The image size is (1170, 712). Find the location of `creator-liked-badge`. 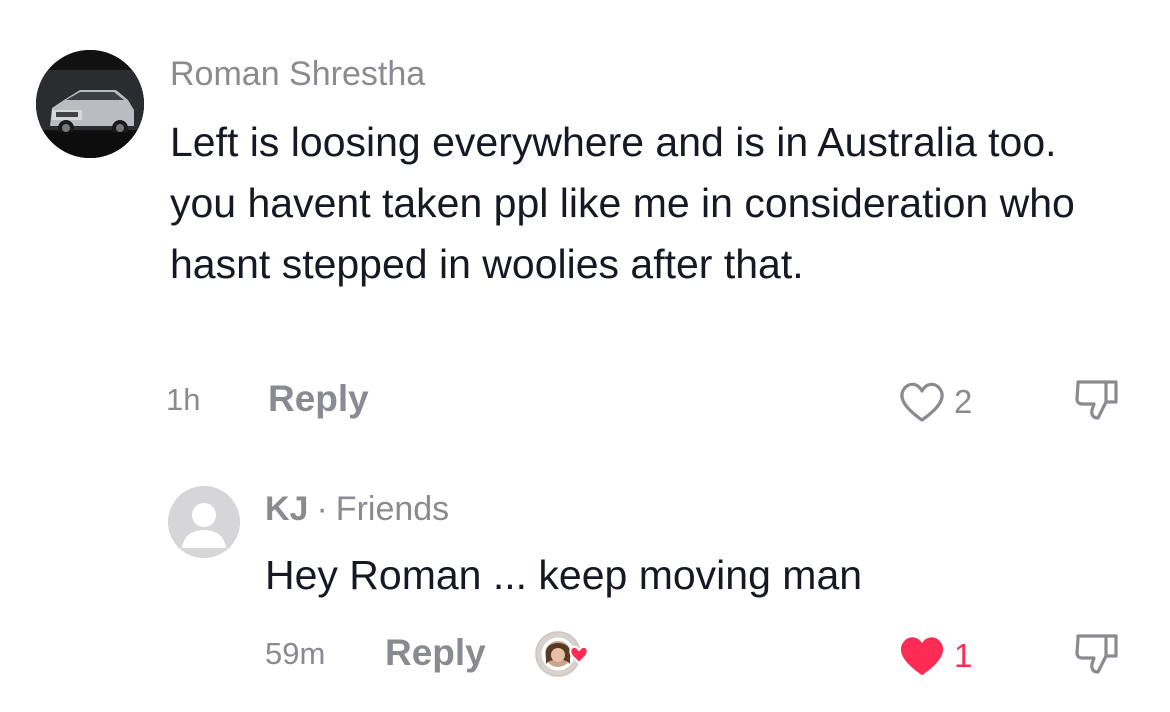

creator-liked-badge is located at coordinates (565, 655).